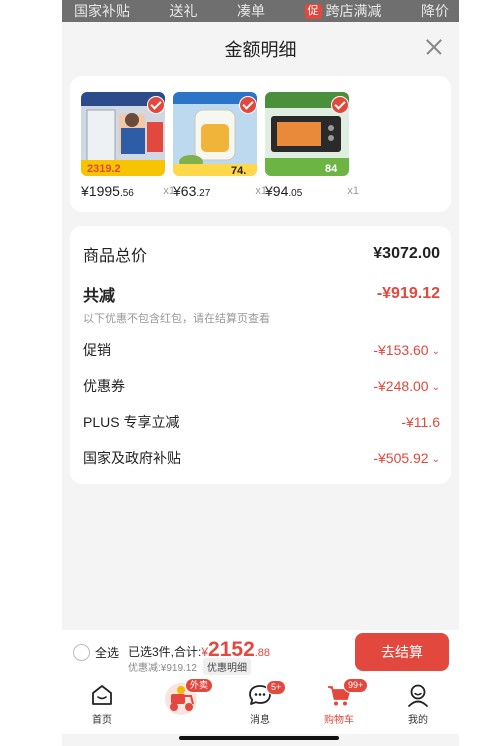  What do you see at coordinates (162, 668) in the screenshot?
I see `discount-amount: 优惠减:¥919.12` at bounding box center [162, 668].